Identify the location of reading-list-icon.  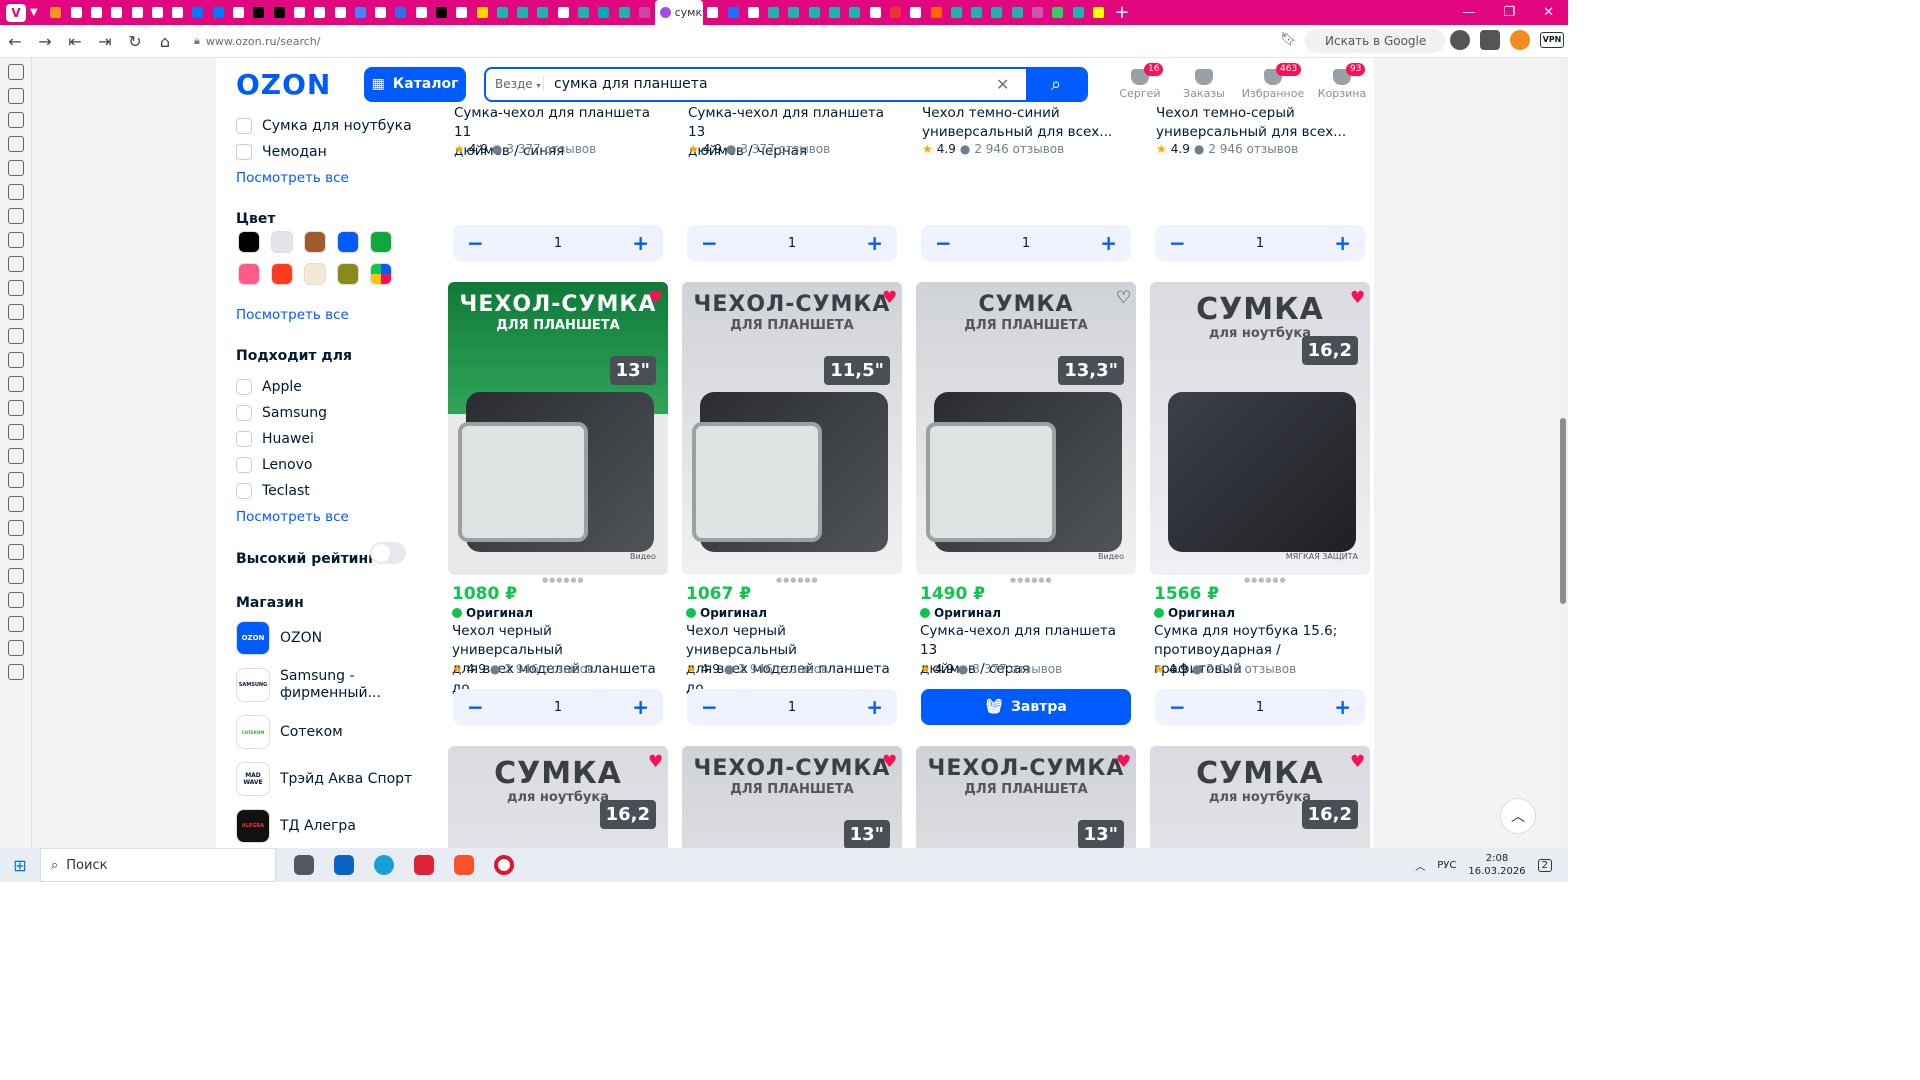
(15, 96).